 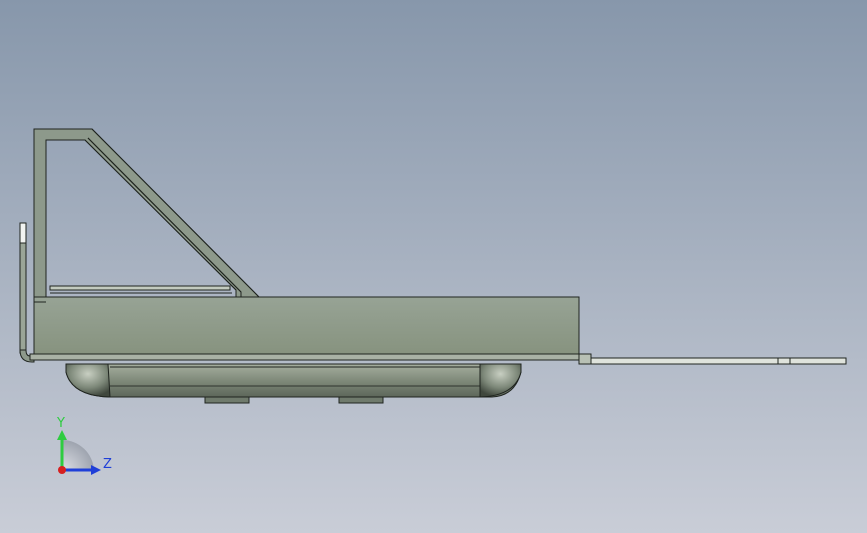 What do you see at coordinates (227, 400) in the screenshot?
I see `foot-left` at bounding box center [227, 400].